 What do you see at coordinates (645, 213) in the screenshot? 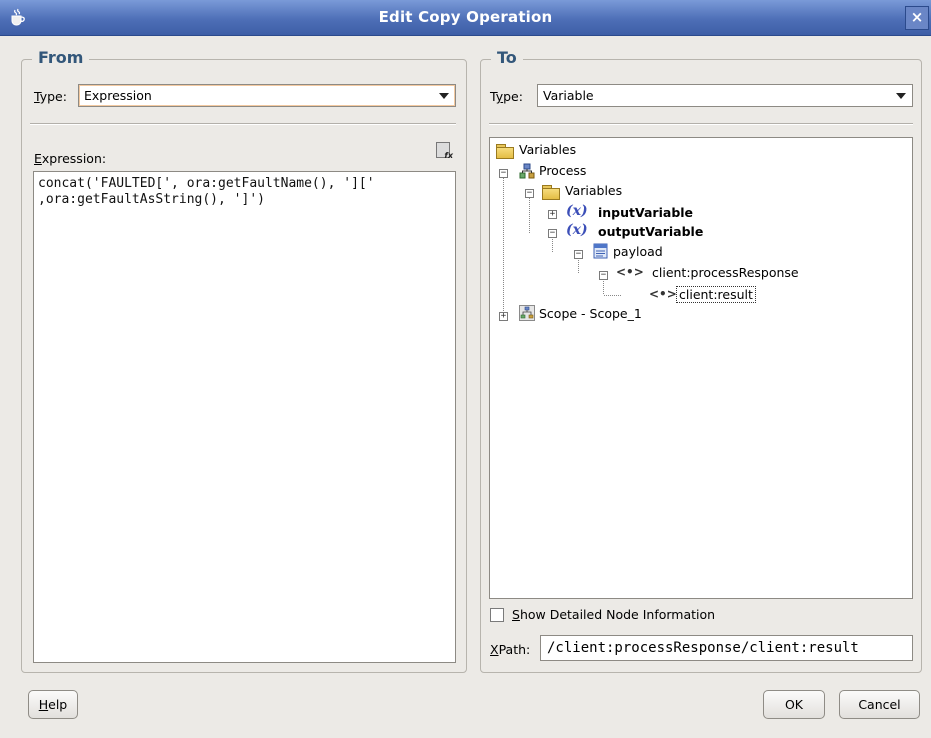
I see `tree-item-input-variable: inputVariable` at bounding box center [645, 213].